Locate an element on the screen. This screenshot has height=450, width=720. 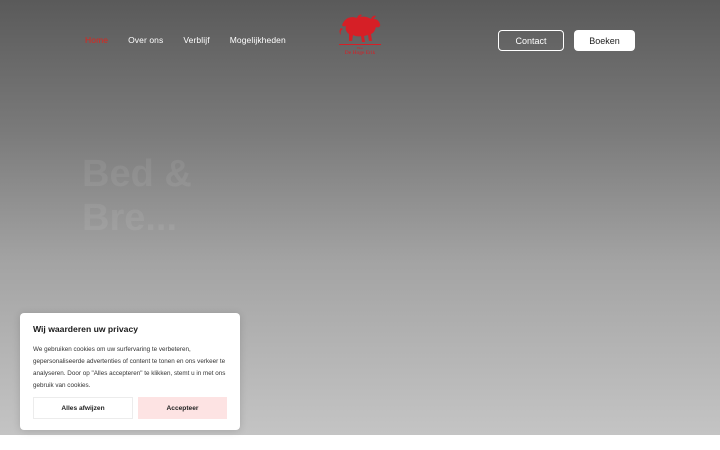
site-logo: Hoe De Hoge Erik is located at coordinates (360, 40).